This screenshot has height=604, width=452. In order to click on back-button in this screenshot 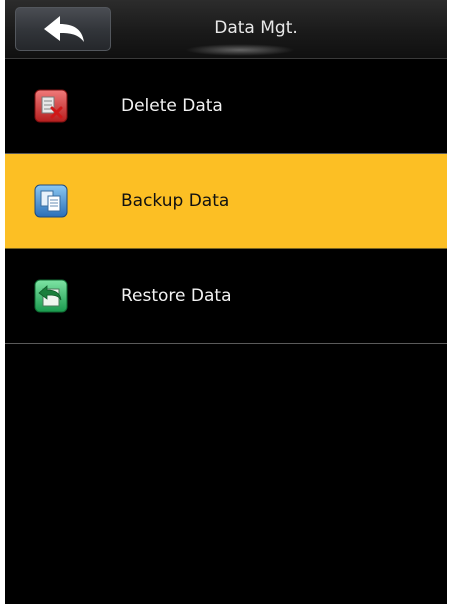, I will do `click(63, 29)`.